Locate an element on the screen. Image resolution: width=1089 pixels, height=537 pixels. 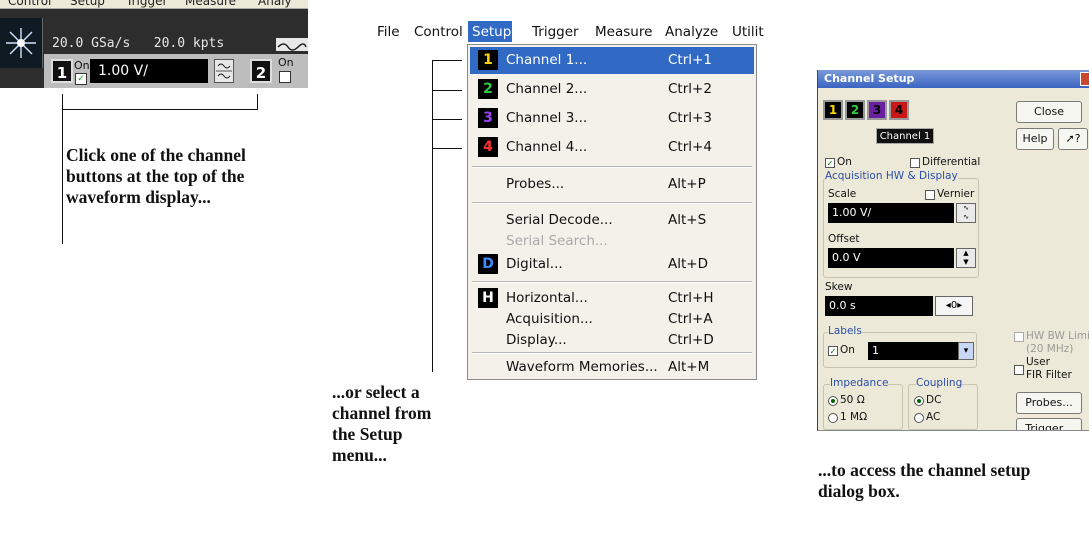
skew-step-control: ◂0▸ is located at coordinates (954, 306).